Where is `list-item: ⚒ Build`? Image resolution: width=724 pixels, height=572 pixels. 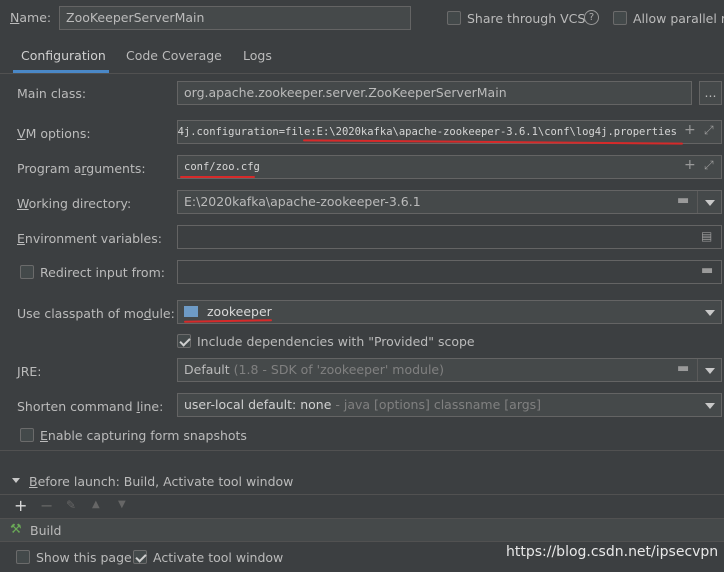
list-item: ⚒ Build is located at coordinates (362, 530).